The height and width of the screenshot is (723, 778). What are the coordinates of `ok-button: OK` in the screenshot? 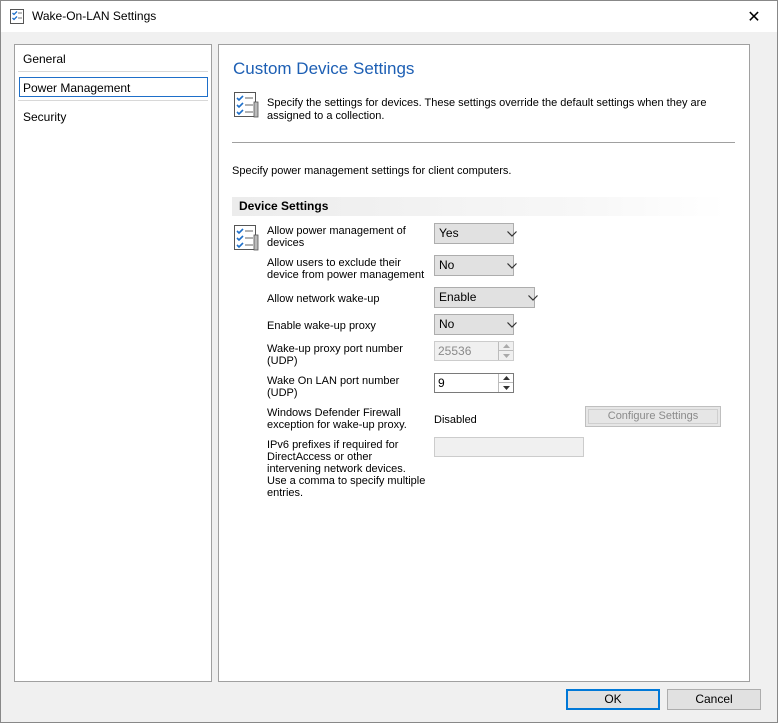 It's located at (613, 699).